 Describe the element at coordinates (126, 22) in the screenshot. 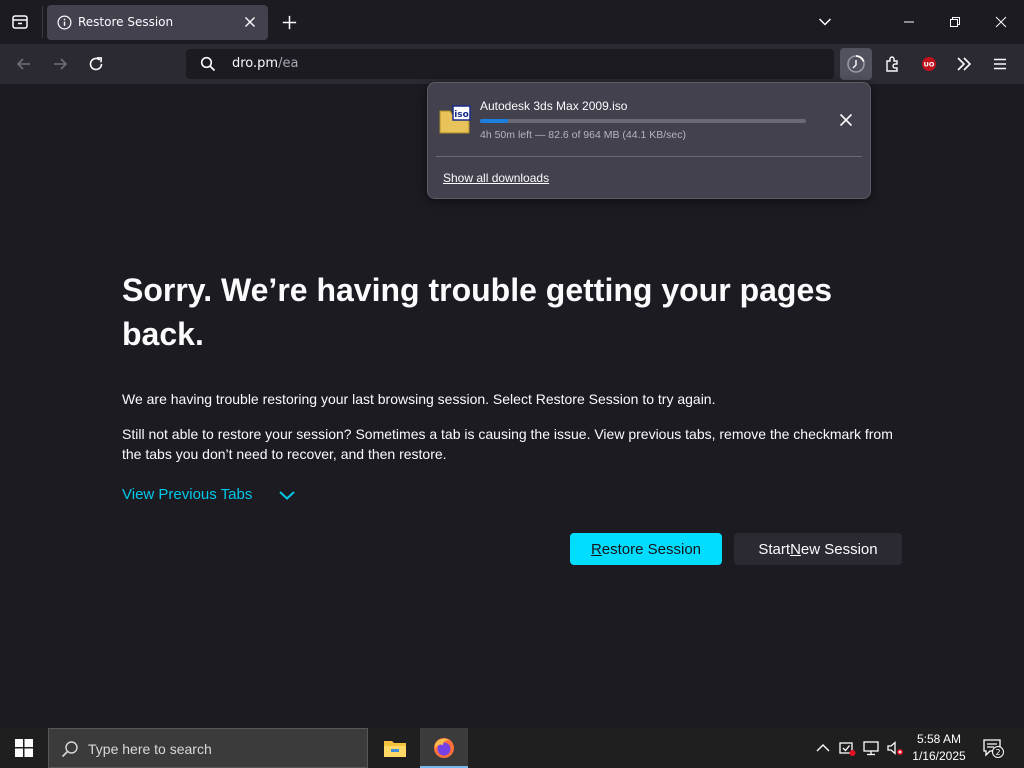

I see `tab-title: Restore Session` at that location.